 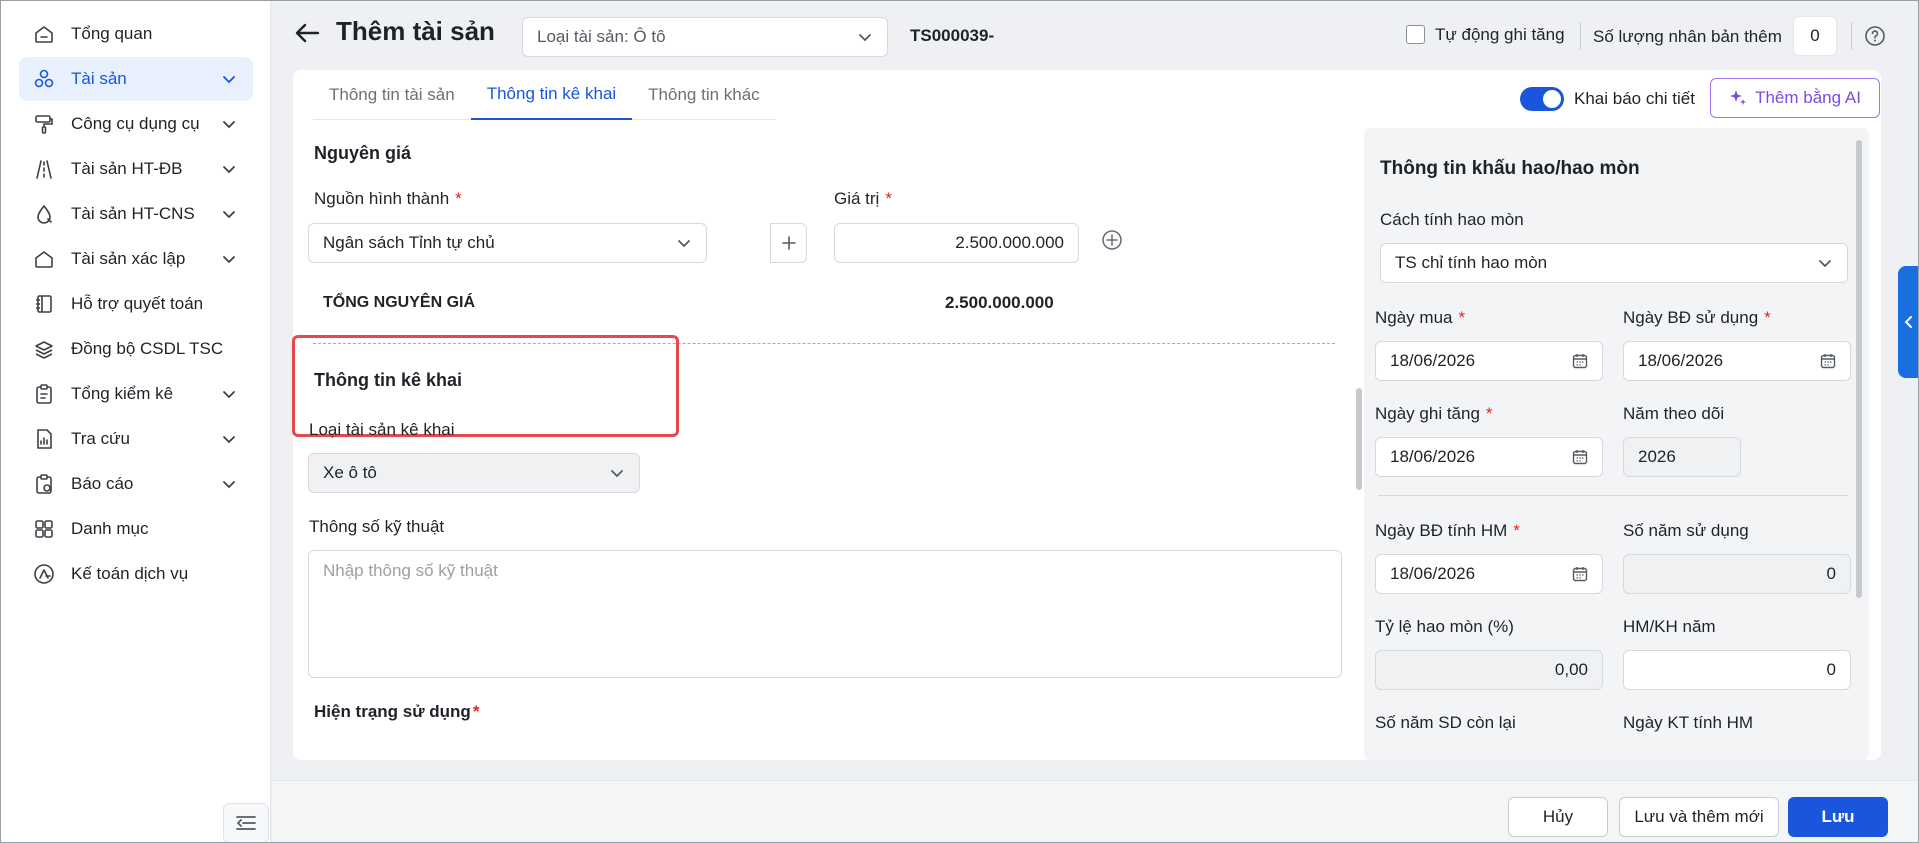 What do you see at coordinates (1500, 34) in the screenshot?
I see `auto-increase-label: Tự động ghi tăng` at bounding box center [1500, 34].